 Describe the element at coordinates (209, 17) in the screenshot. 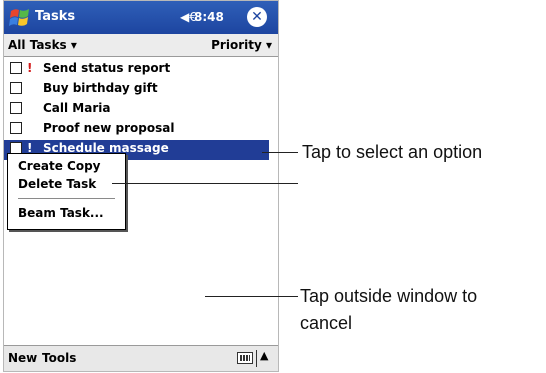

I see `clock: 8:48` at that location.